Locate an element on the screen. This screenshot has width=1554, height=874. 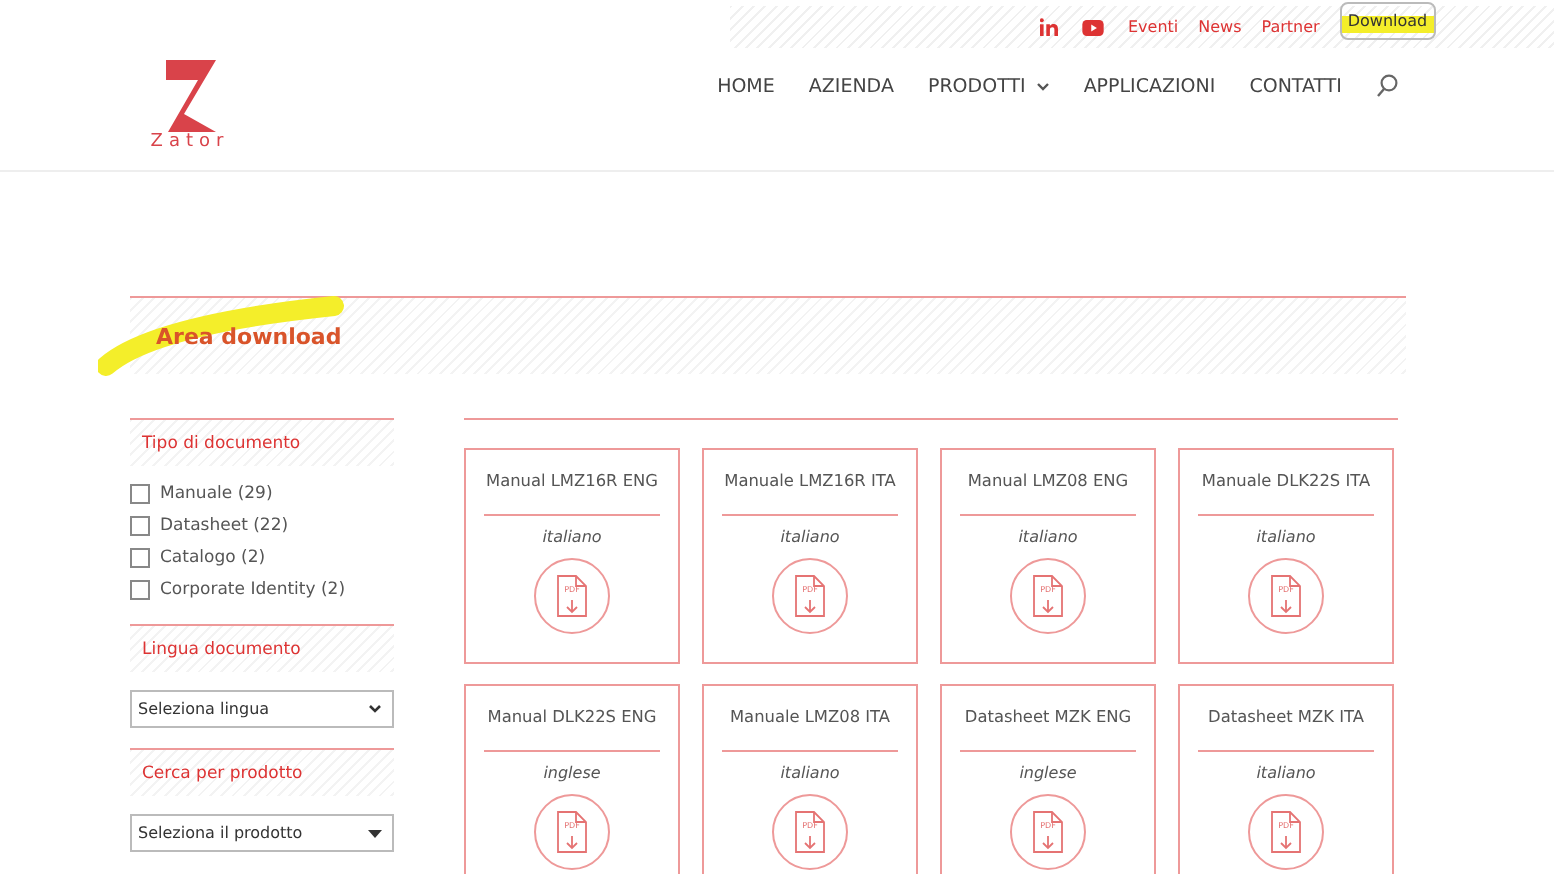
filter-heading: Tipo di documento is located at coordinates (262, 442).